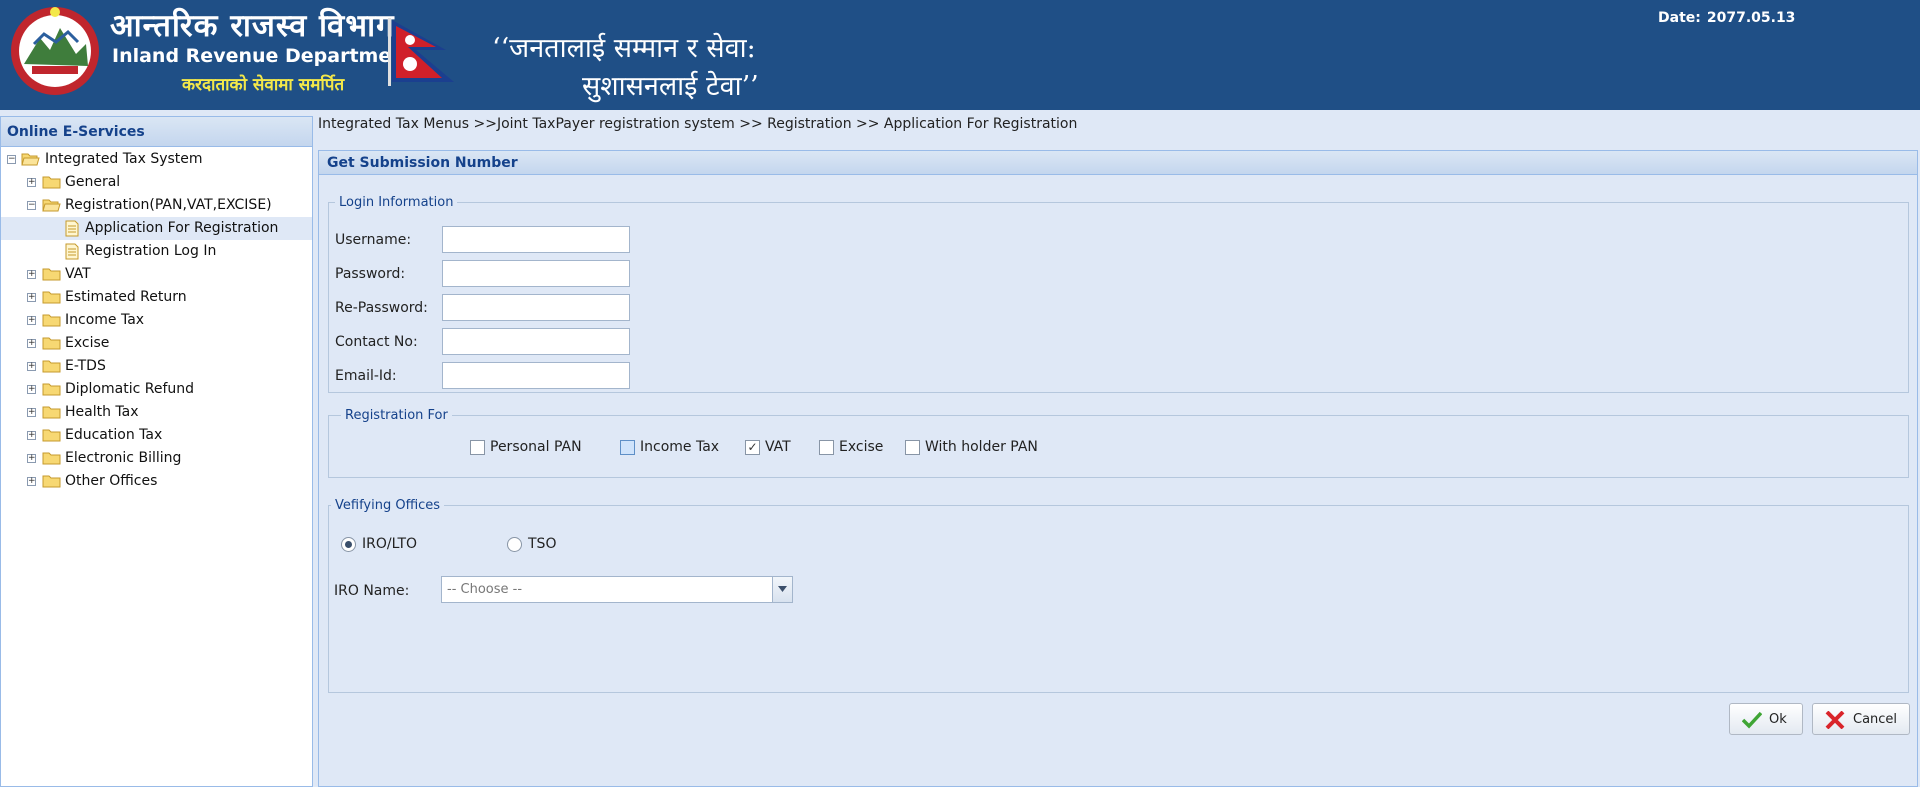 This screenshot has height=787, width=1920. Describe the element at coordinates (390, 544) in the screenshot. I see `radio-label: IRO/LTO` at that location.